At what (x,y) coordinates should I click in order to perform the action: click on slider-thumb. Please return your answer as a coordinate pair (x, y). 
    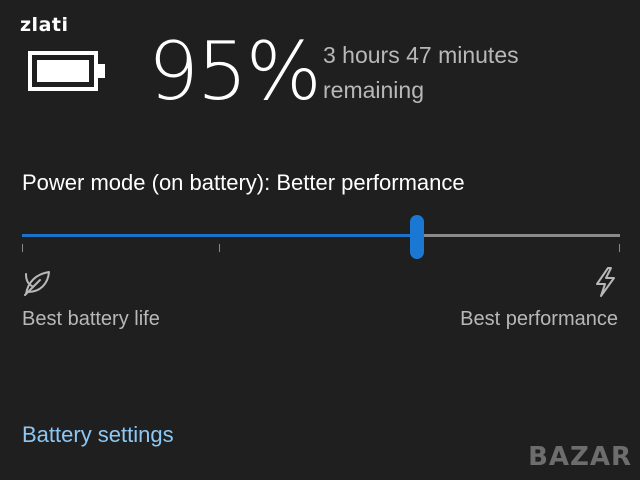
    Looking at the image, I should click on (416, 237).